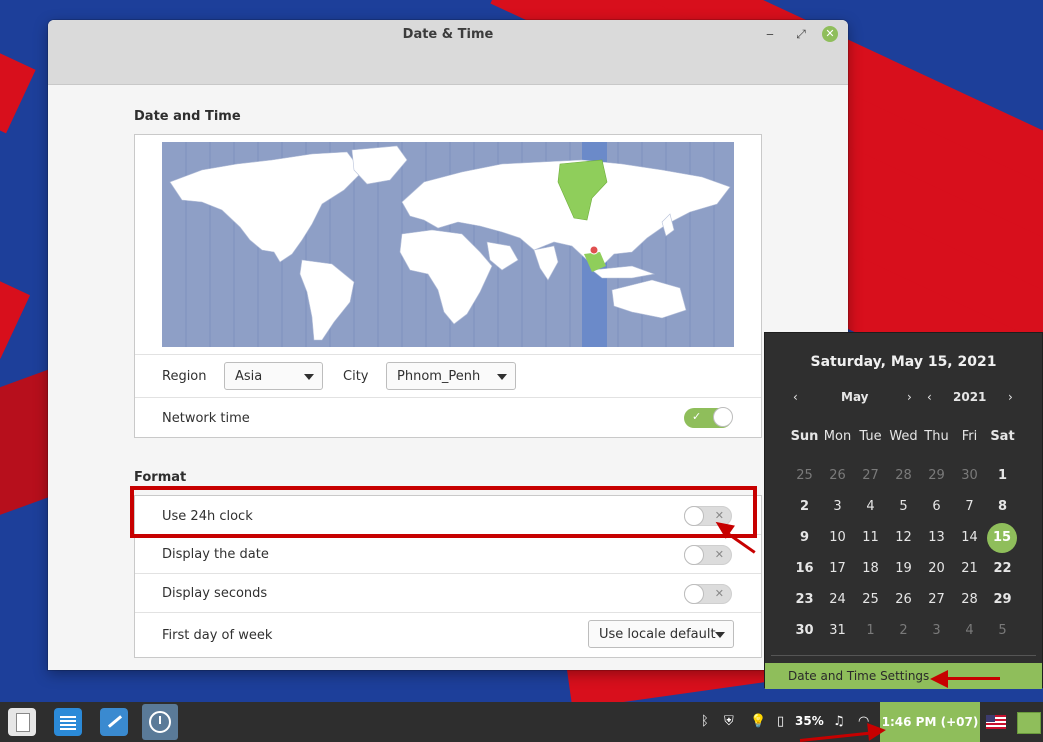 This screenshot has height=742, width=1043. What do you see at coordinates (969, 569) in the screenshot?
I see `calendar-day: 21` at bounding box center [969, 569].